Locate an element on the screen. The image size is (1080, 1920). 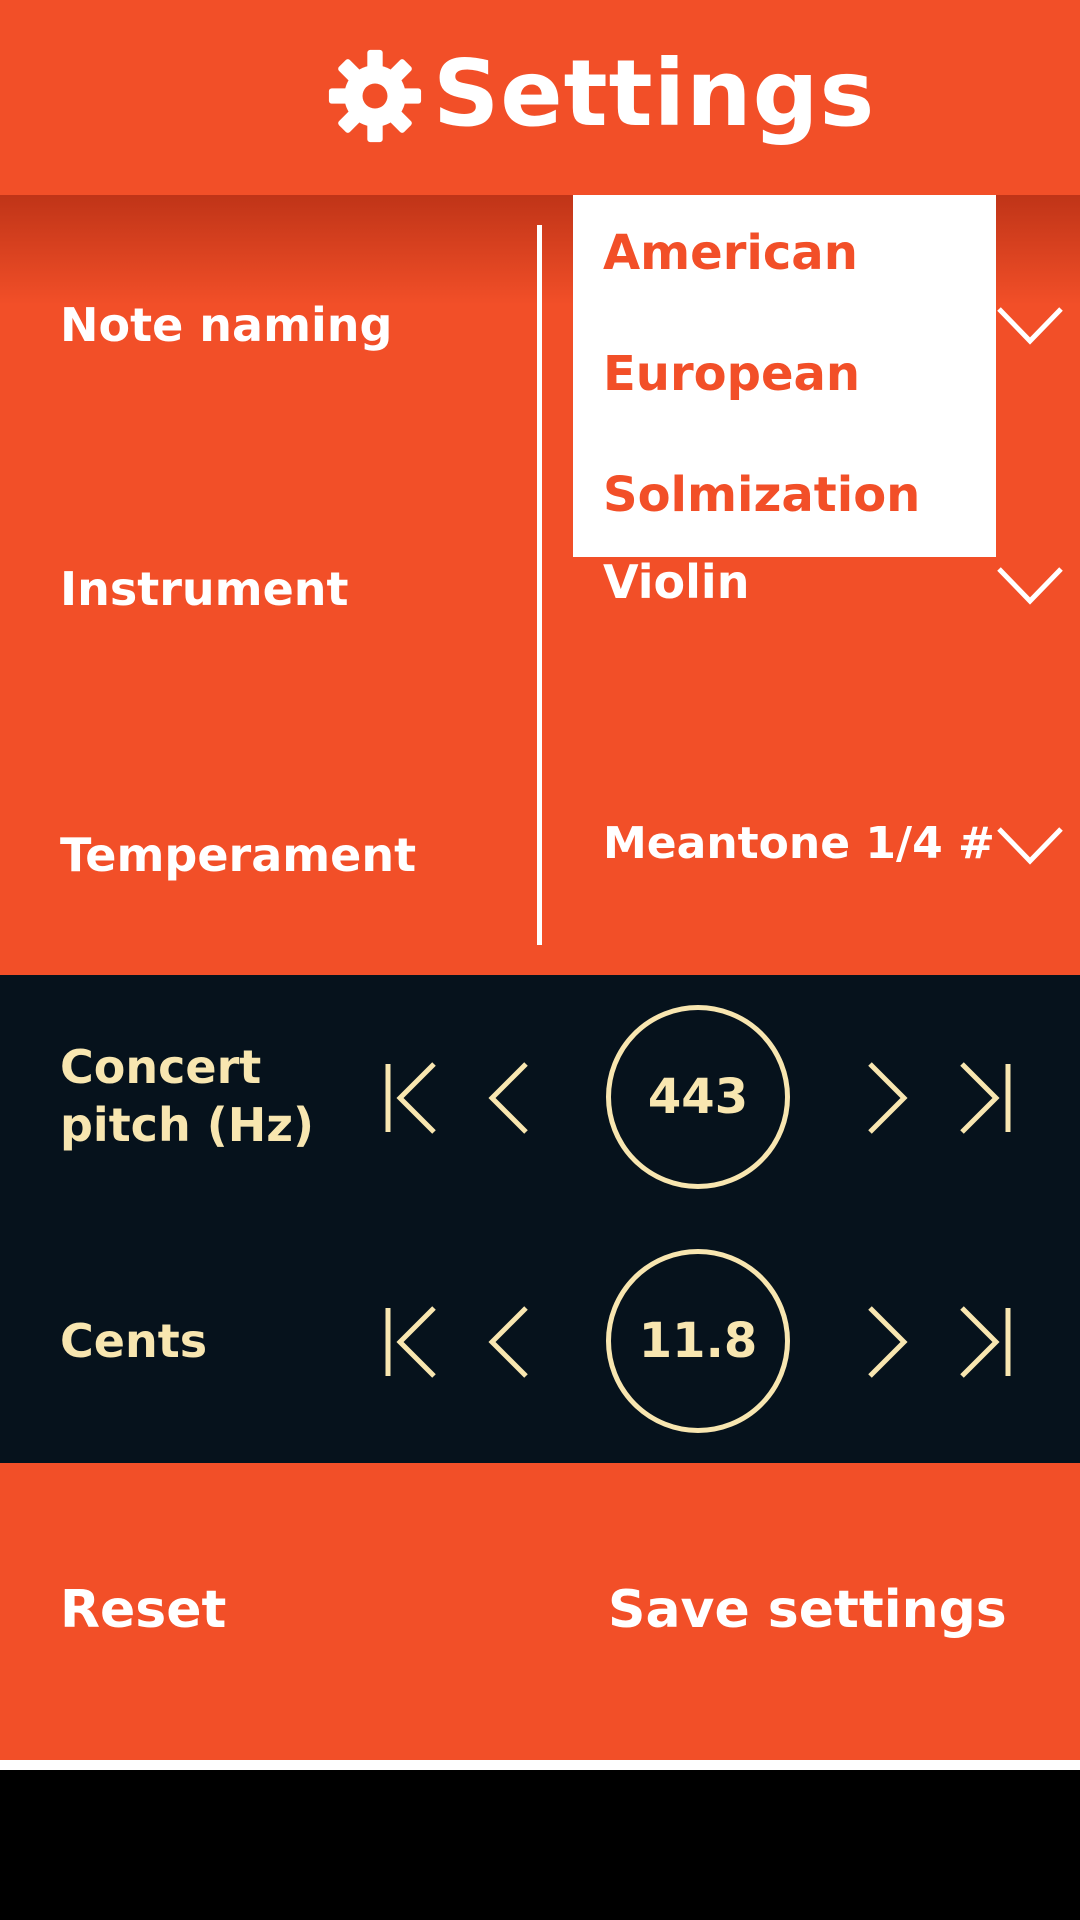
cents-label: Cents is located at coordinates (134, 1341).